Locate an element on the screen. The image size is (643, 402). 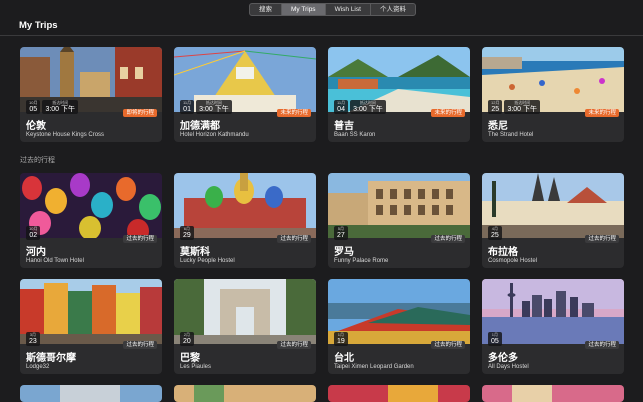
trip-hotel: Lodge32 is located at coordinates (38, 367).